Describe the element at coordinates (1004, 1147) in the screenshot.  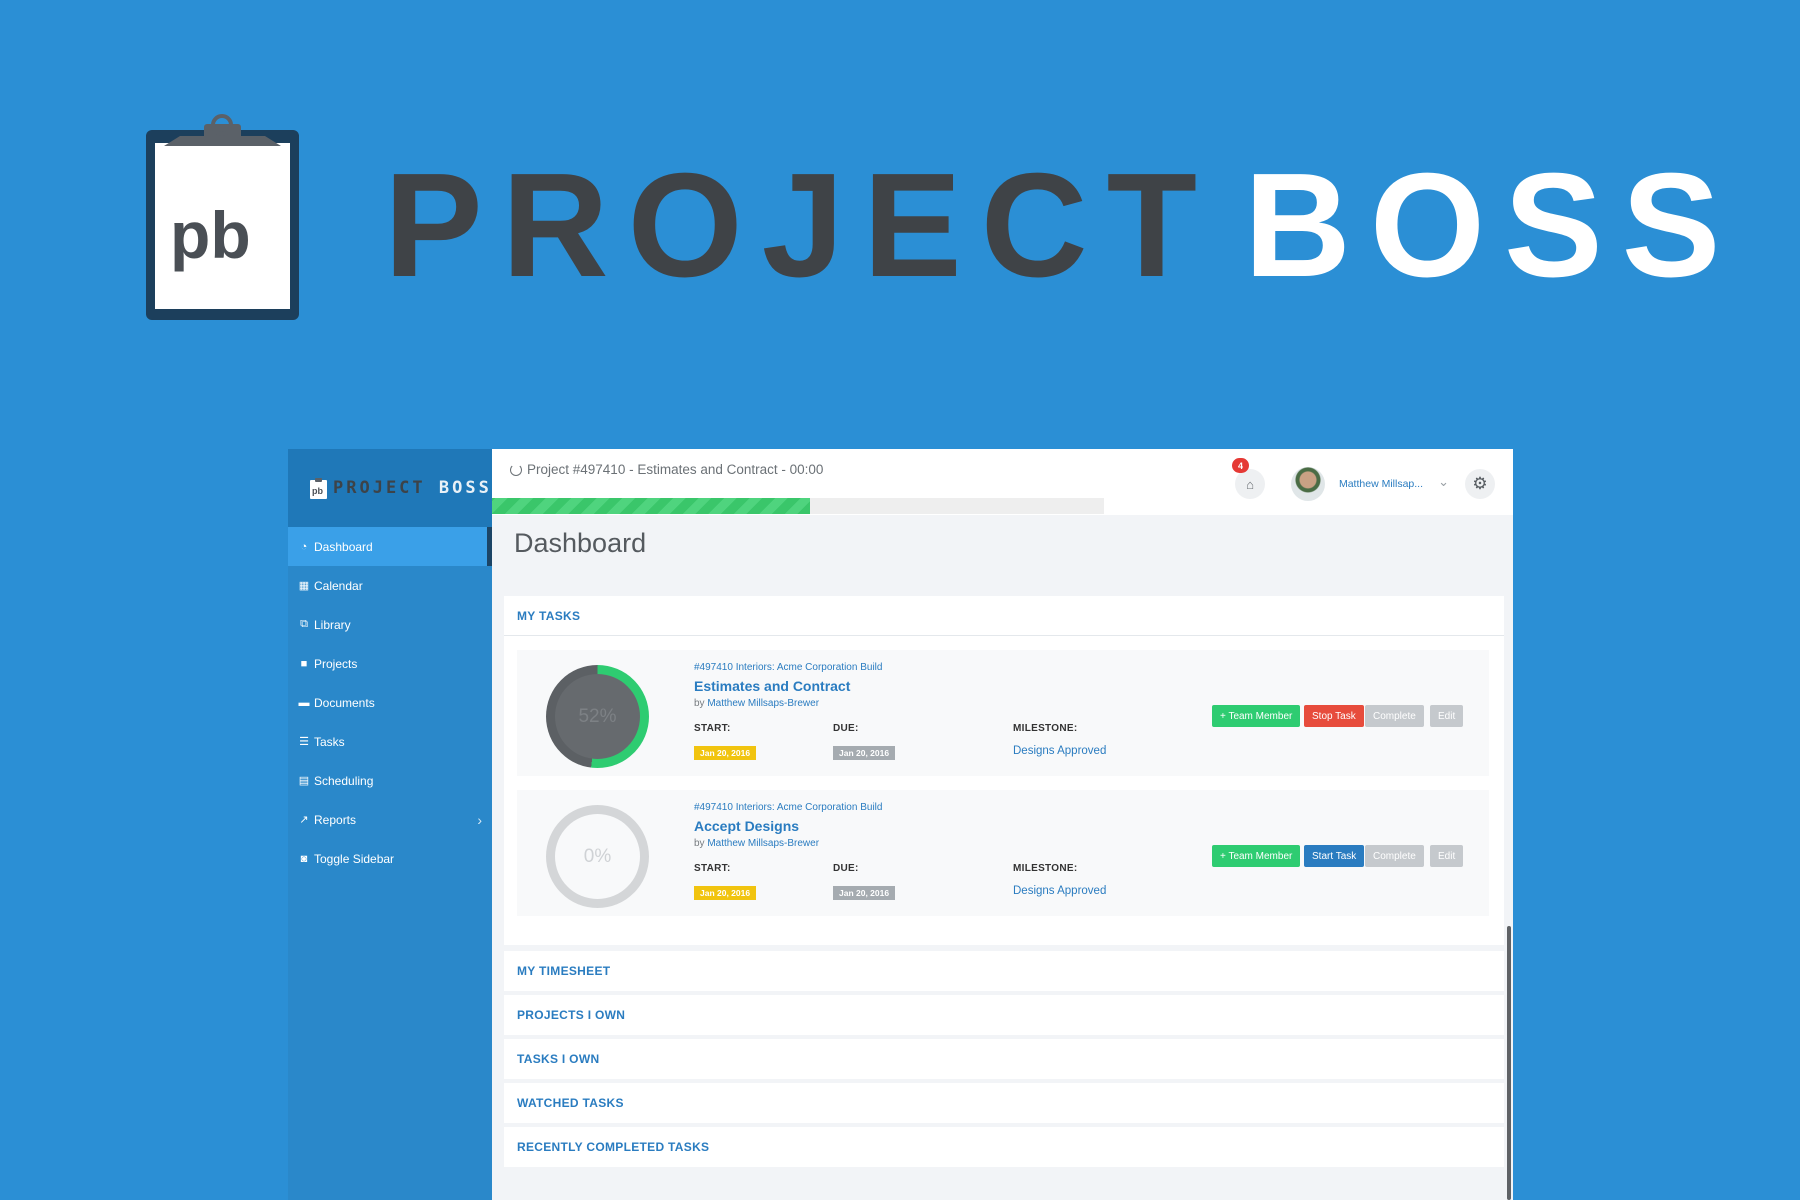
I see `section-recently-completed-tasks: RECENTLY COMPLETED TASKS` at that location.